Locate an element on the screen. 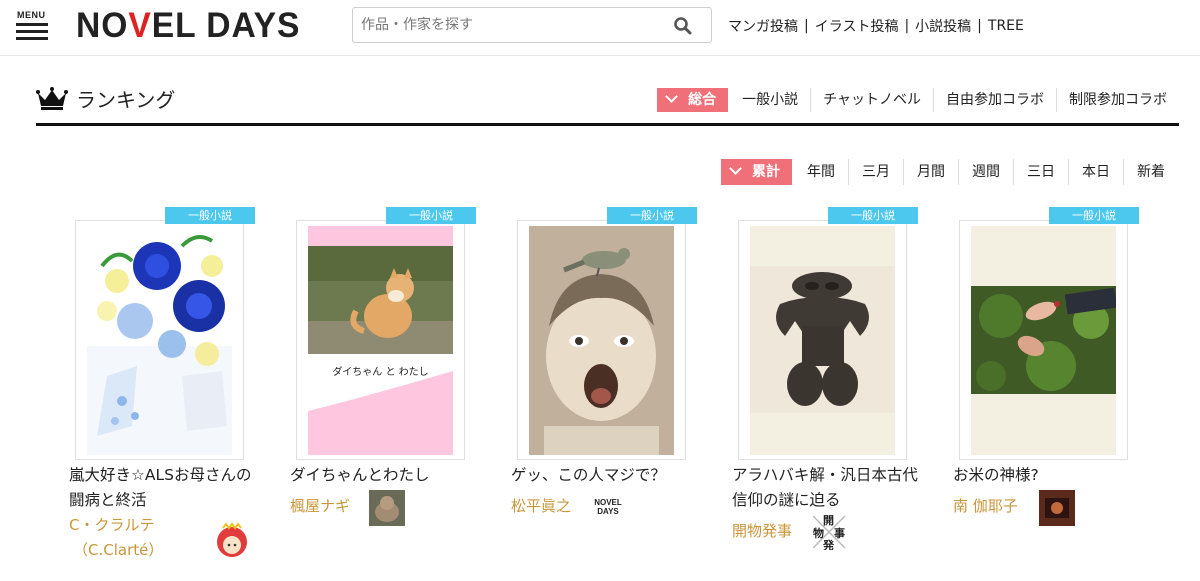  author-avatar: 開 物 事 発 is located at coordinates (829, 532).